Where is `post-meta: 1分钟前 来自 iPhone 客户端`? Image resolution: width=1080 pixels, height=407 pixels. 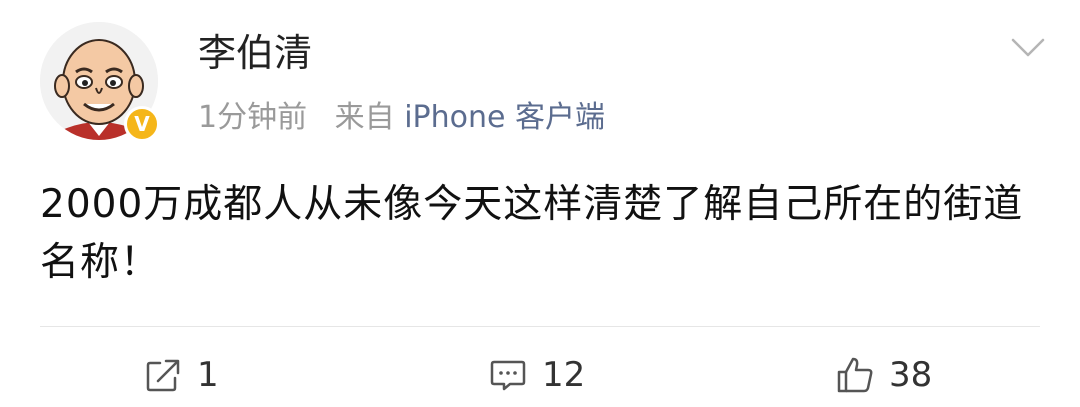
post-meta: 1分钟前 来自 iPhone 客户端 is located at coordinates (401, 118).